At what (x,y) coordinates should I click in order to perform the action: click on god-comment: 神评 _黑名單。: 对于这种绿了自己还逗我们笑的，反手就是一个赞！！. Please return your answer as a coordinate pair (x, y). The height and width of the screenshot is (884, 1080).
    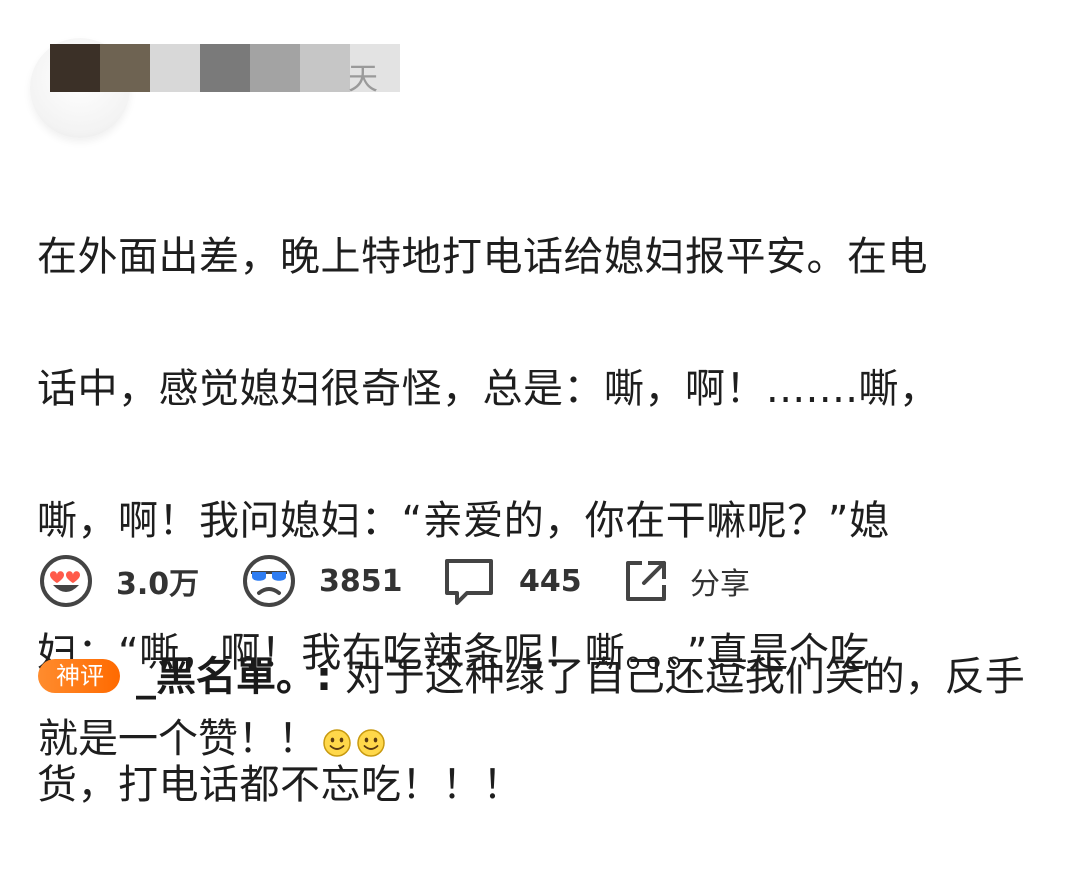
    Looking at the image, I should click on (543, 711).